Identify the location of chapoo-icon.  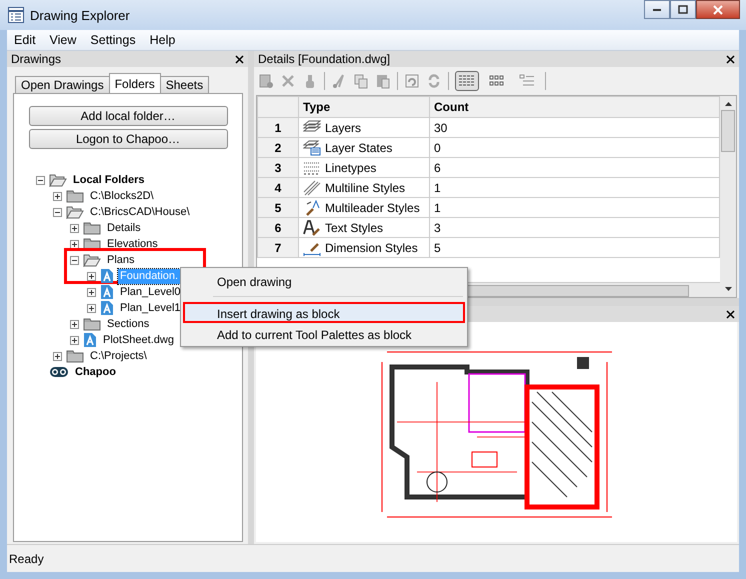
(59, 372).